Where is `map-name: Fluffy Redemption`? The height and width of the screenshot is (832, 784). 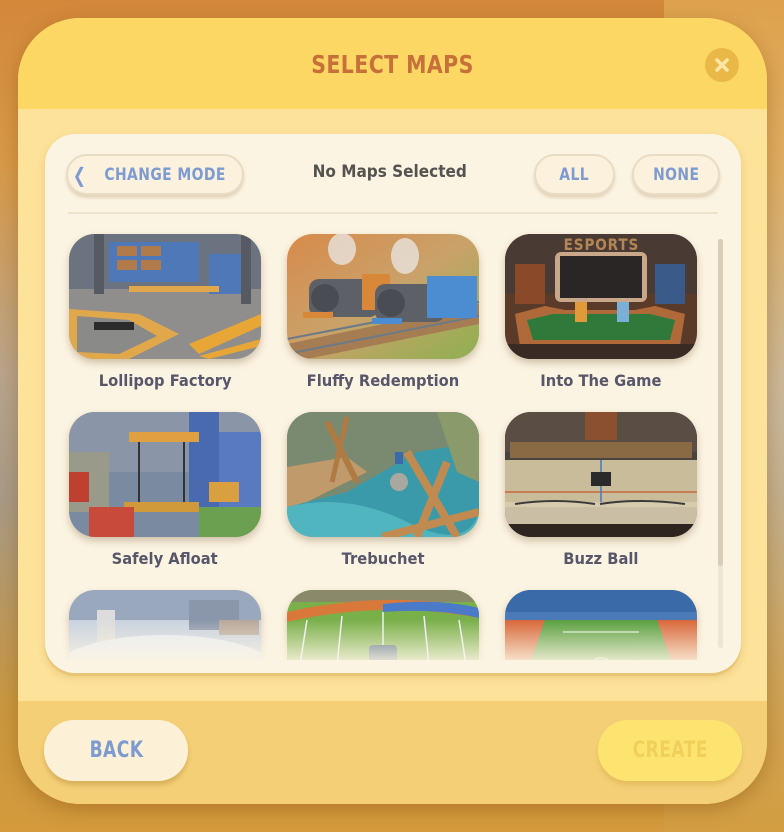
map-name: Fluffy Redemption is located at coordinates (383, 380).